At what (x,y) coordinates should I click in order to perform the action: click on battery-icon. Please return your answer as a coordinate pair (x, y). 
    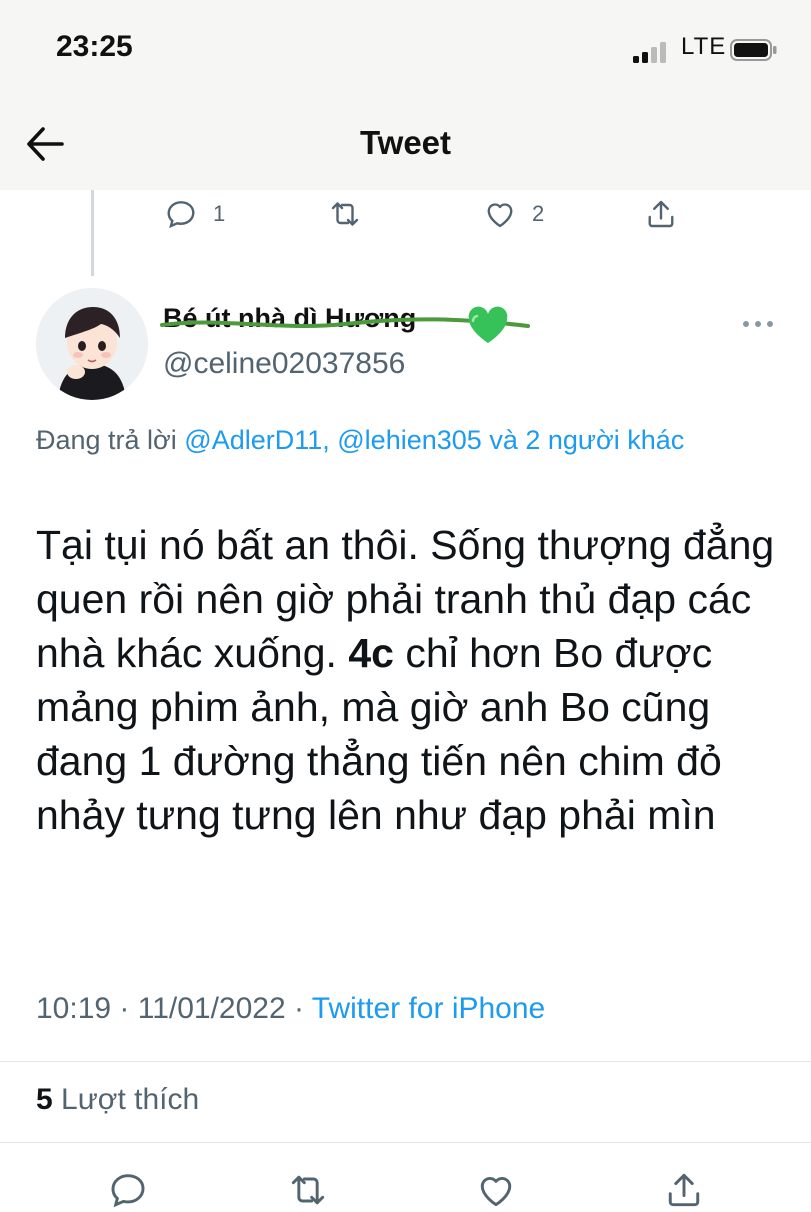
    Looking at the image, I should click on (753, 50).